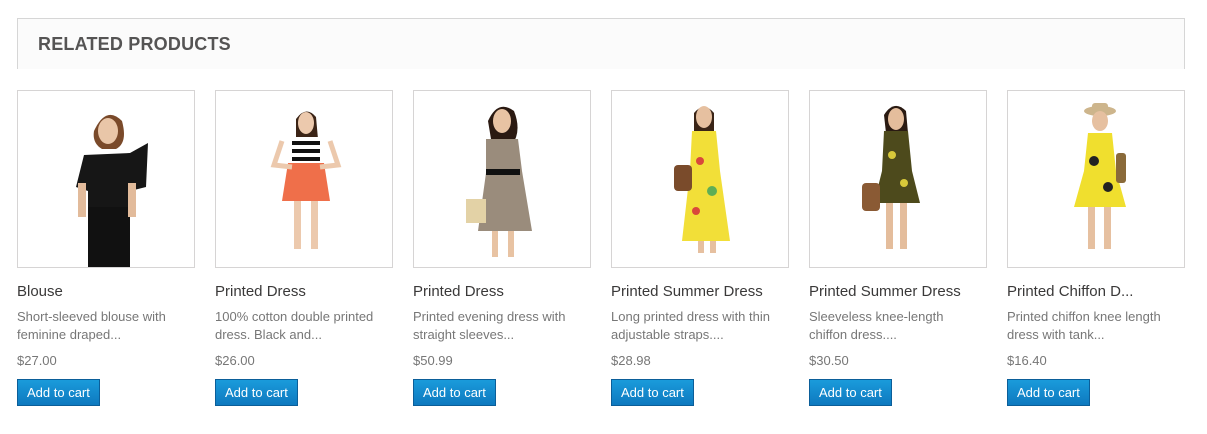 The height and width of the screenshot is (434, 1207). I want to click on product-price: $30.50, so click(829, 360).